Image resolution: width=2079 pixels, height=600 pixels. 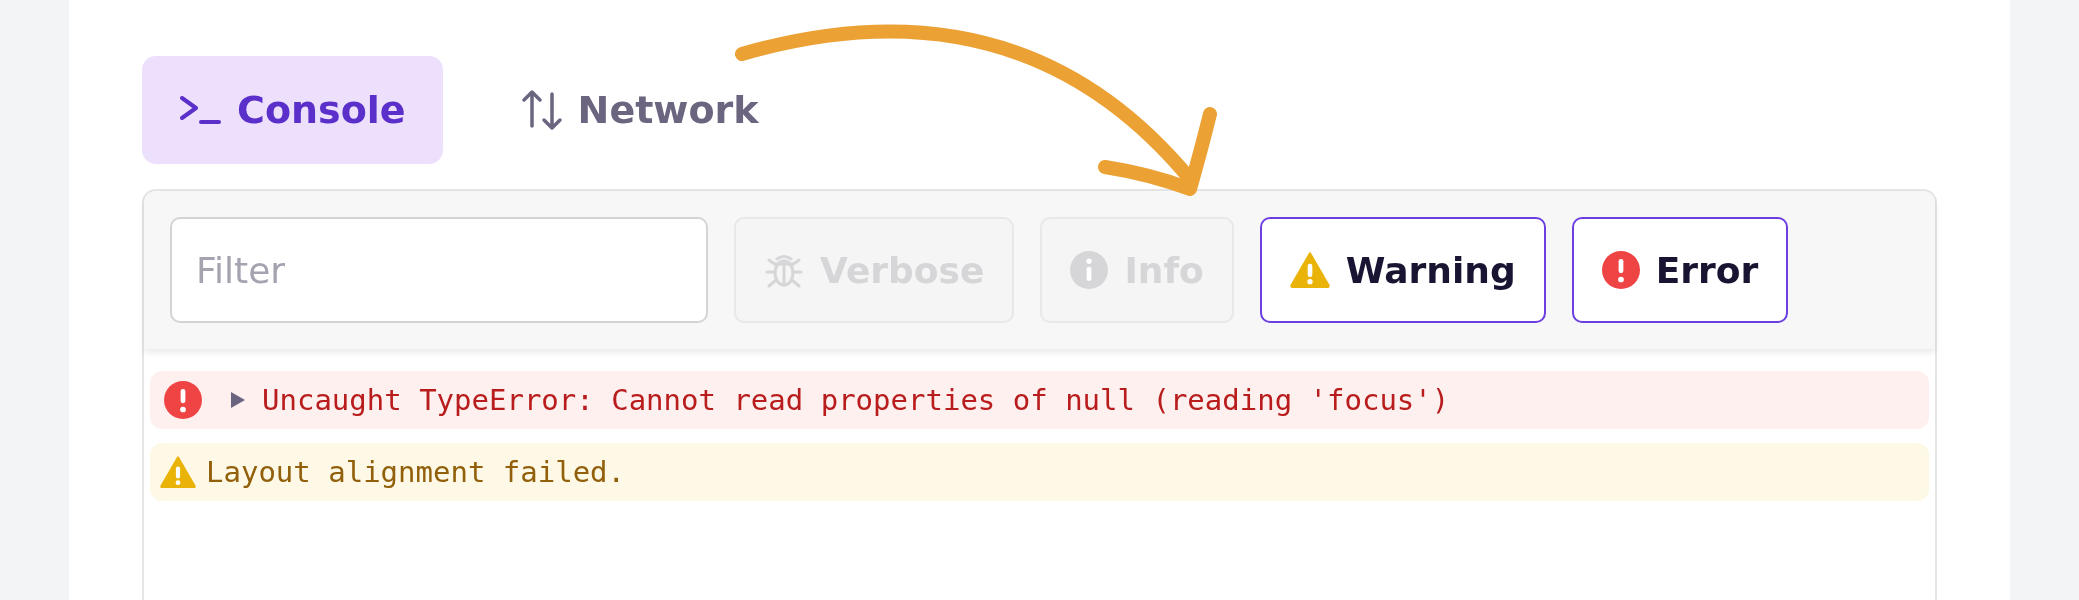 What do you see at coordinates (541, 110) in the screenshot?
I see `up-down-arrows-icon` at bounding box center [541, 110].